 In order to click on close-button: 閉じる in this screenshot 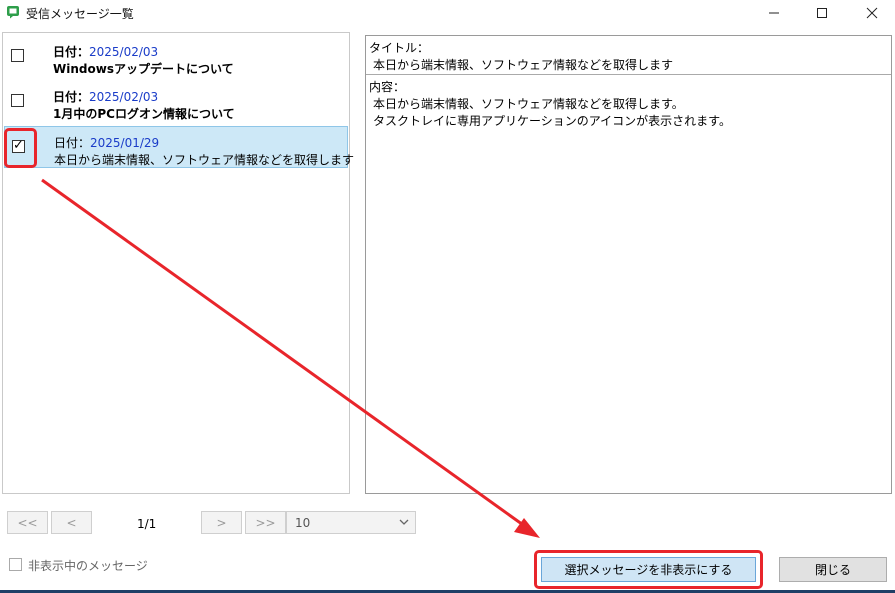, I will do `click(833, 569)`.